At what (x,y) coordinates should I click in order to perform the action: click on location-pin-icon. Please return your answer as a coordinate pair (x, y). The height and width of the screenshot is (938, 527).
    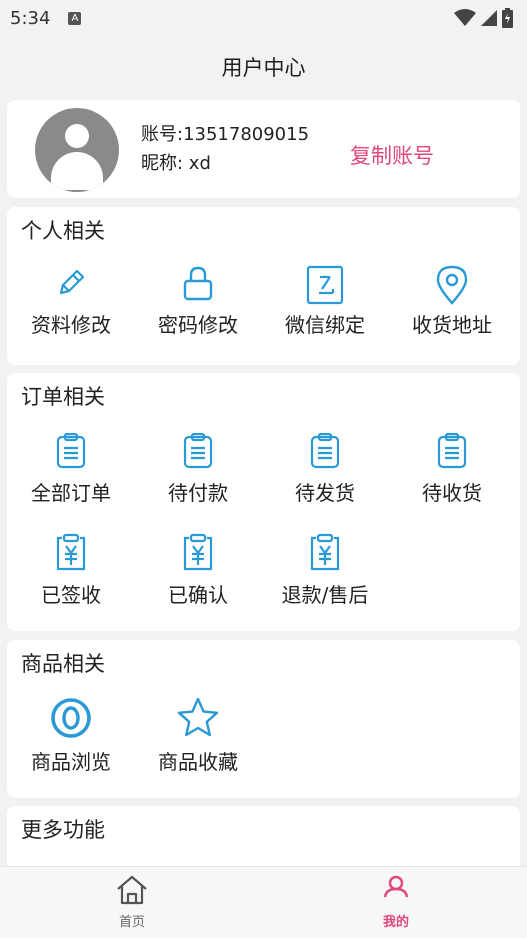
    Looking at the image, I should click on (452, 285).